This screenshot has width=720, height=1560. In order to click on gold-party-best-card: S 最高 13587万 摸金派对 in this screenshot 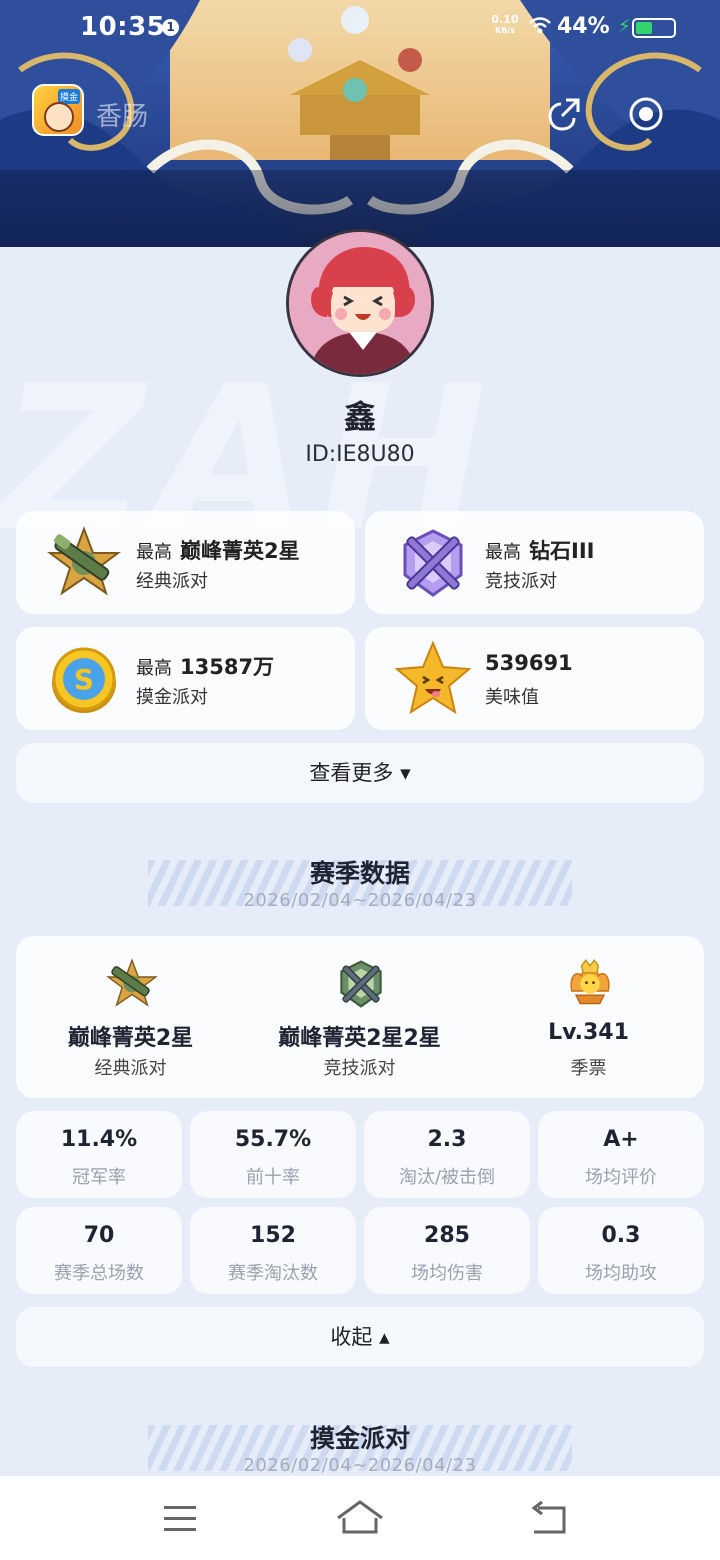, I will do `click(185, 678)`.